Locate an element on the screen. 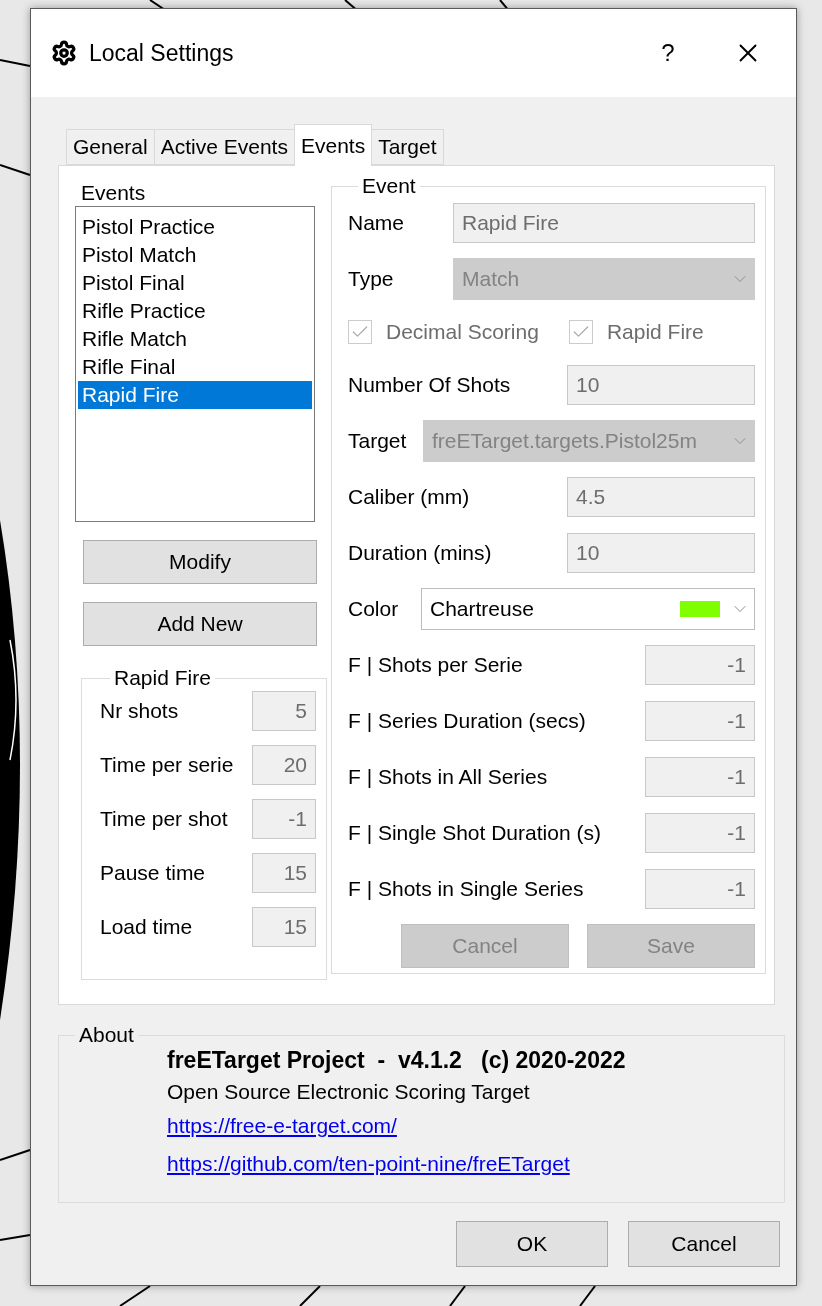 Image resolution: width=822 pixels, height=1306 pixels. checkbox-label: Rapid Fire is located at coordinates (655, 332).